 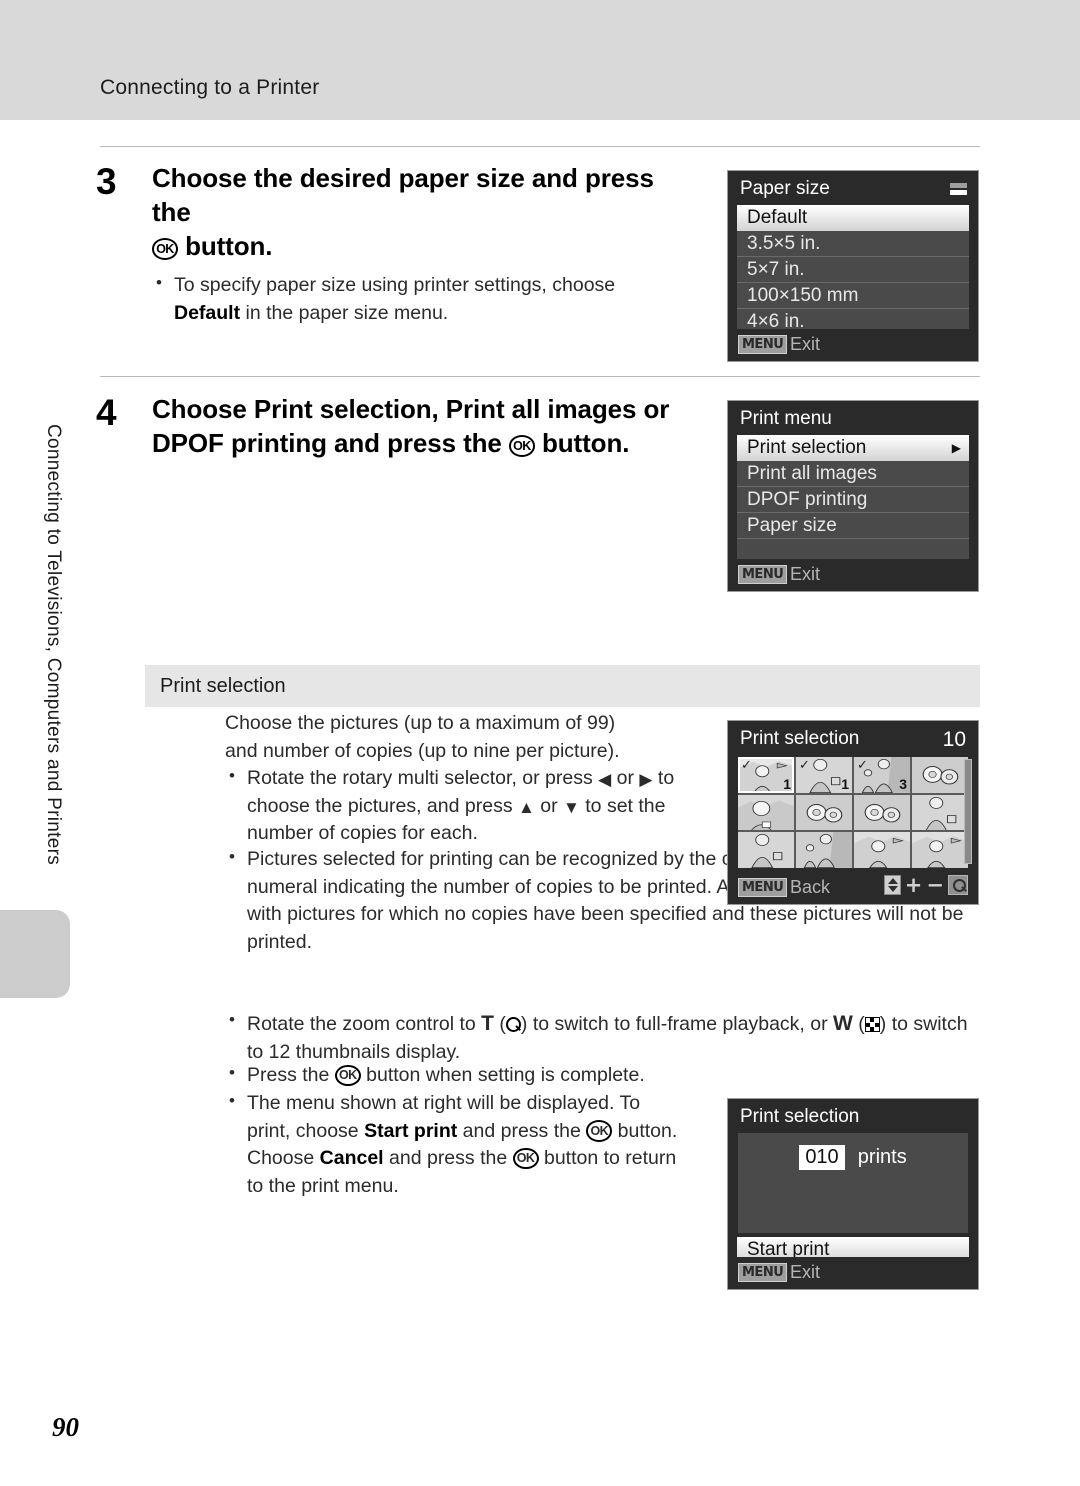 I want to click on menu-item-print-all-images: Print all images, so click(x=853, y=474).